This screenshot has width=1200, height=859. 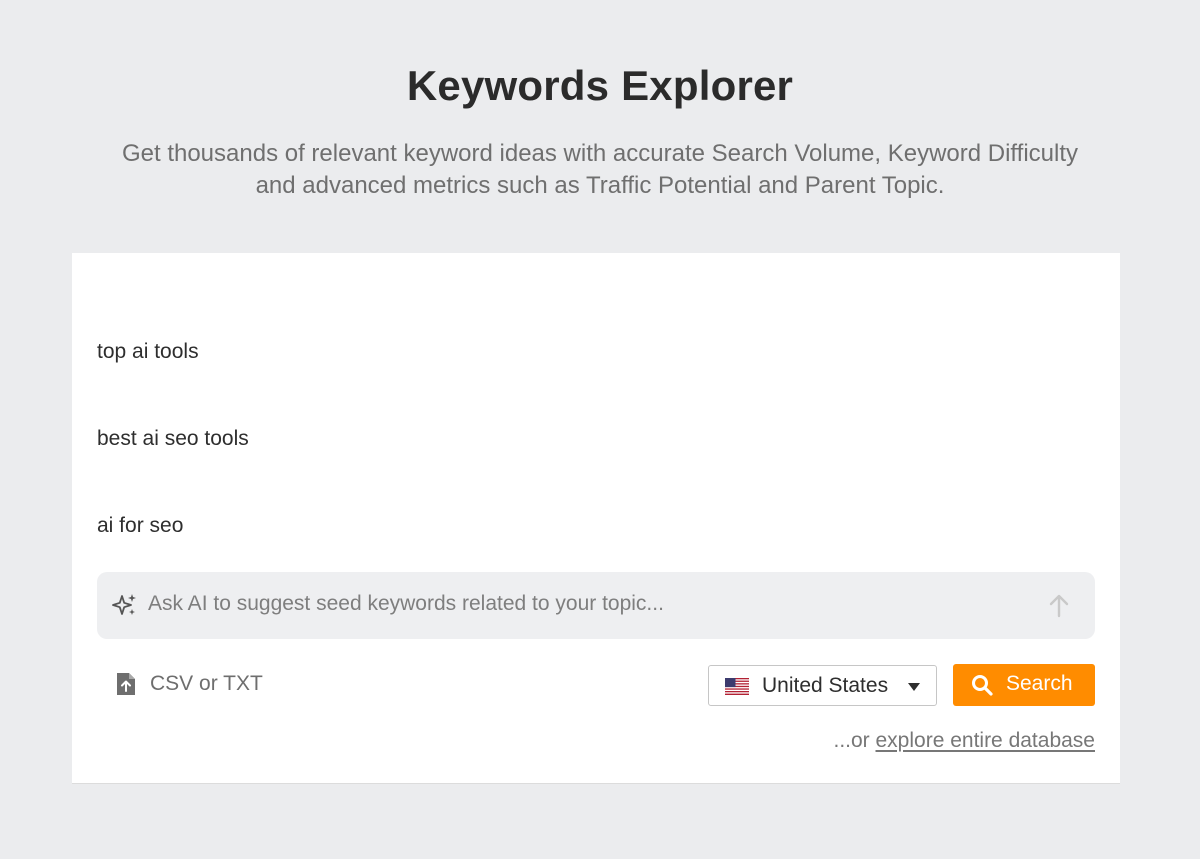 What do you see at coordinates (1059, 606) in the screenshot?
I see `arrow-up-icon` at bounding box center [1059, 606].